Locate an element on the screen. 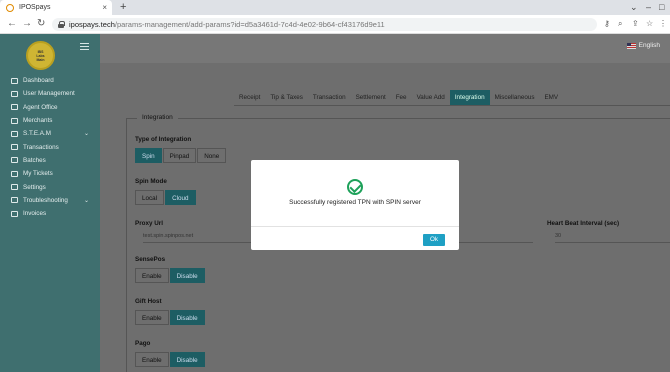  sidebar-item-invoices: Invoices is located at coordinates (50, 213).